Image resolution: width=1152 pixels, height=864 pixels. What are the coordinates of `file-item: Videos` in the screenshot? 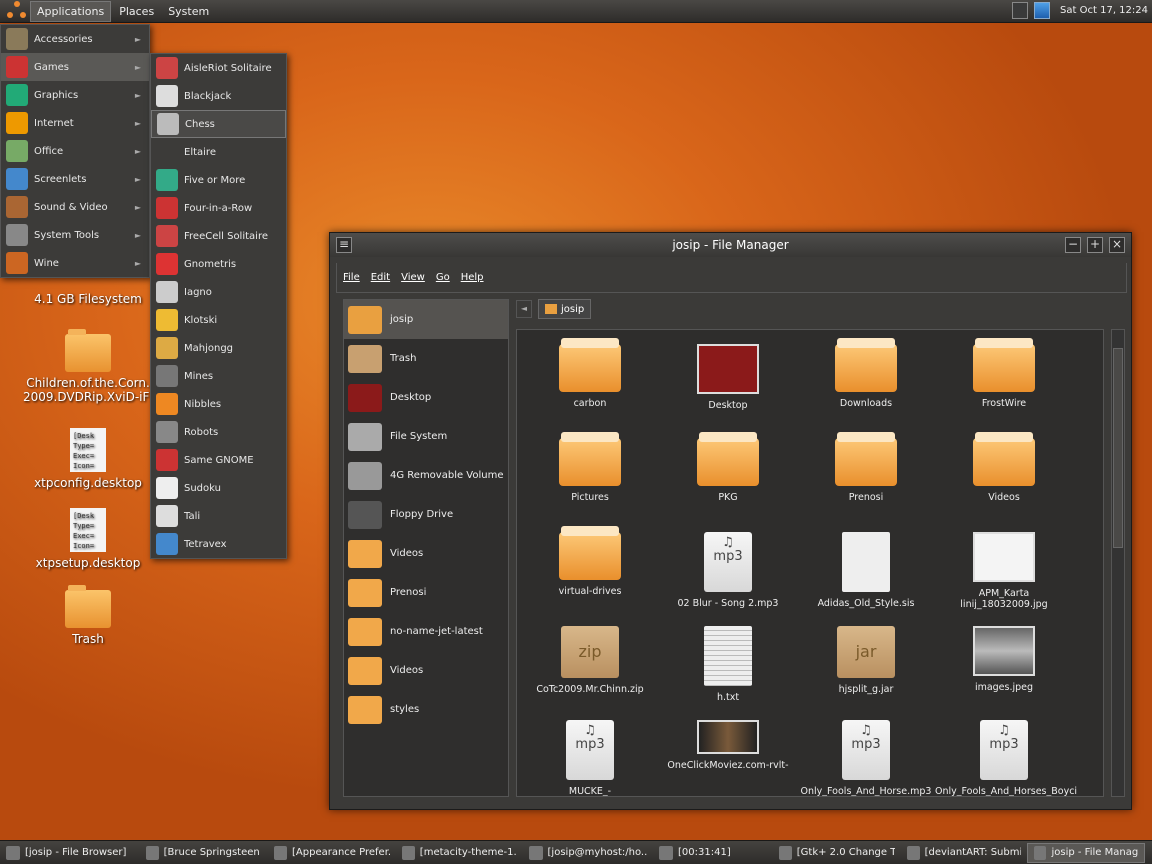 It's located at (1004, 467).